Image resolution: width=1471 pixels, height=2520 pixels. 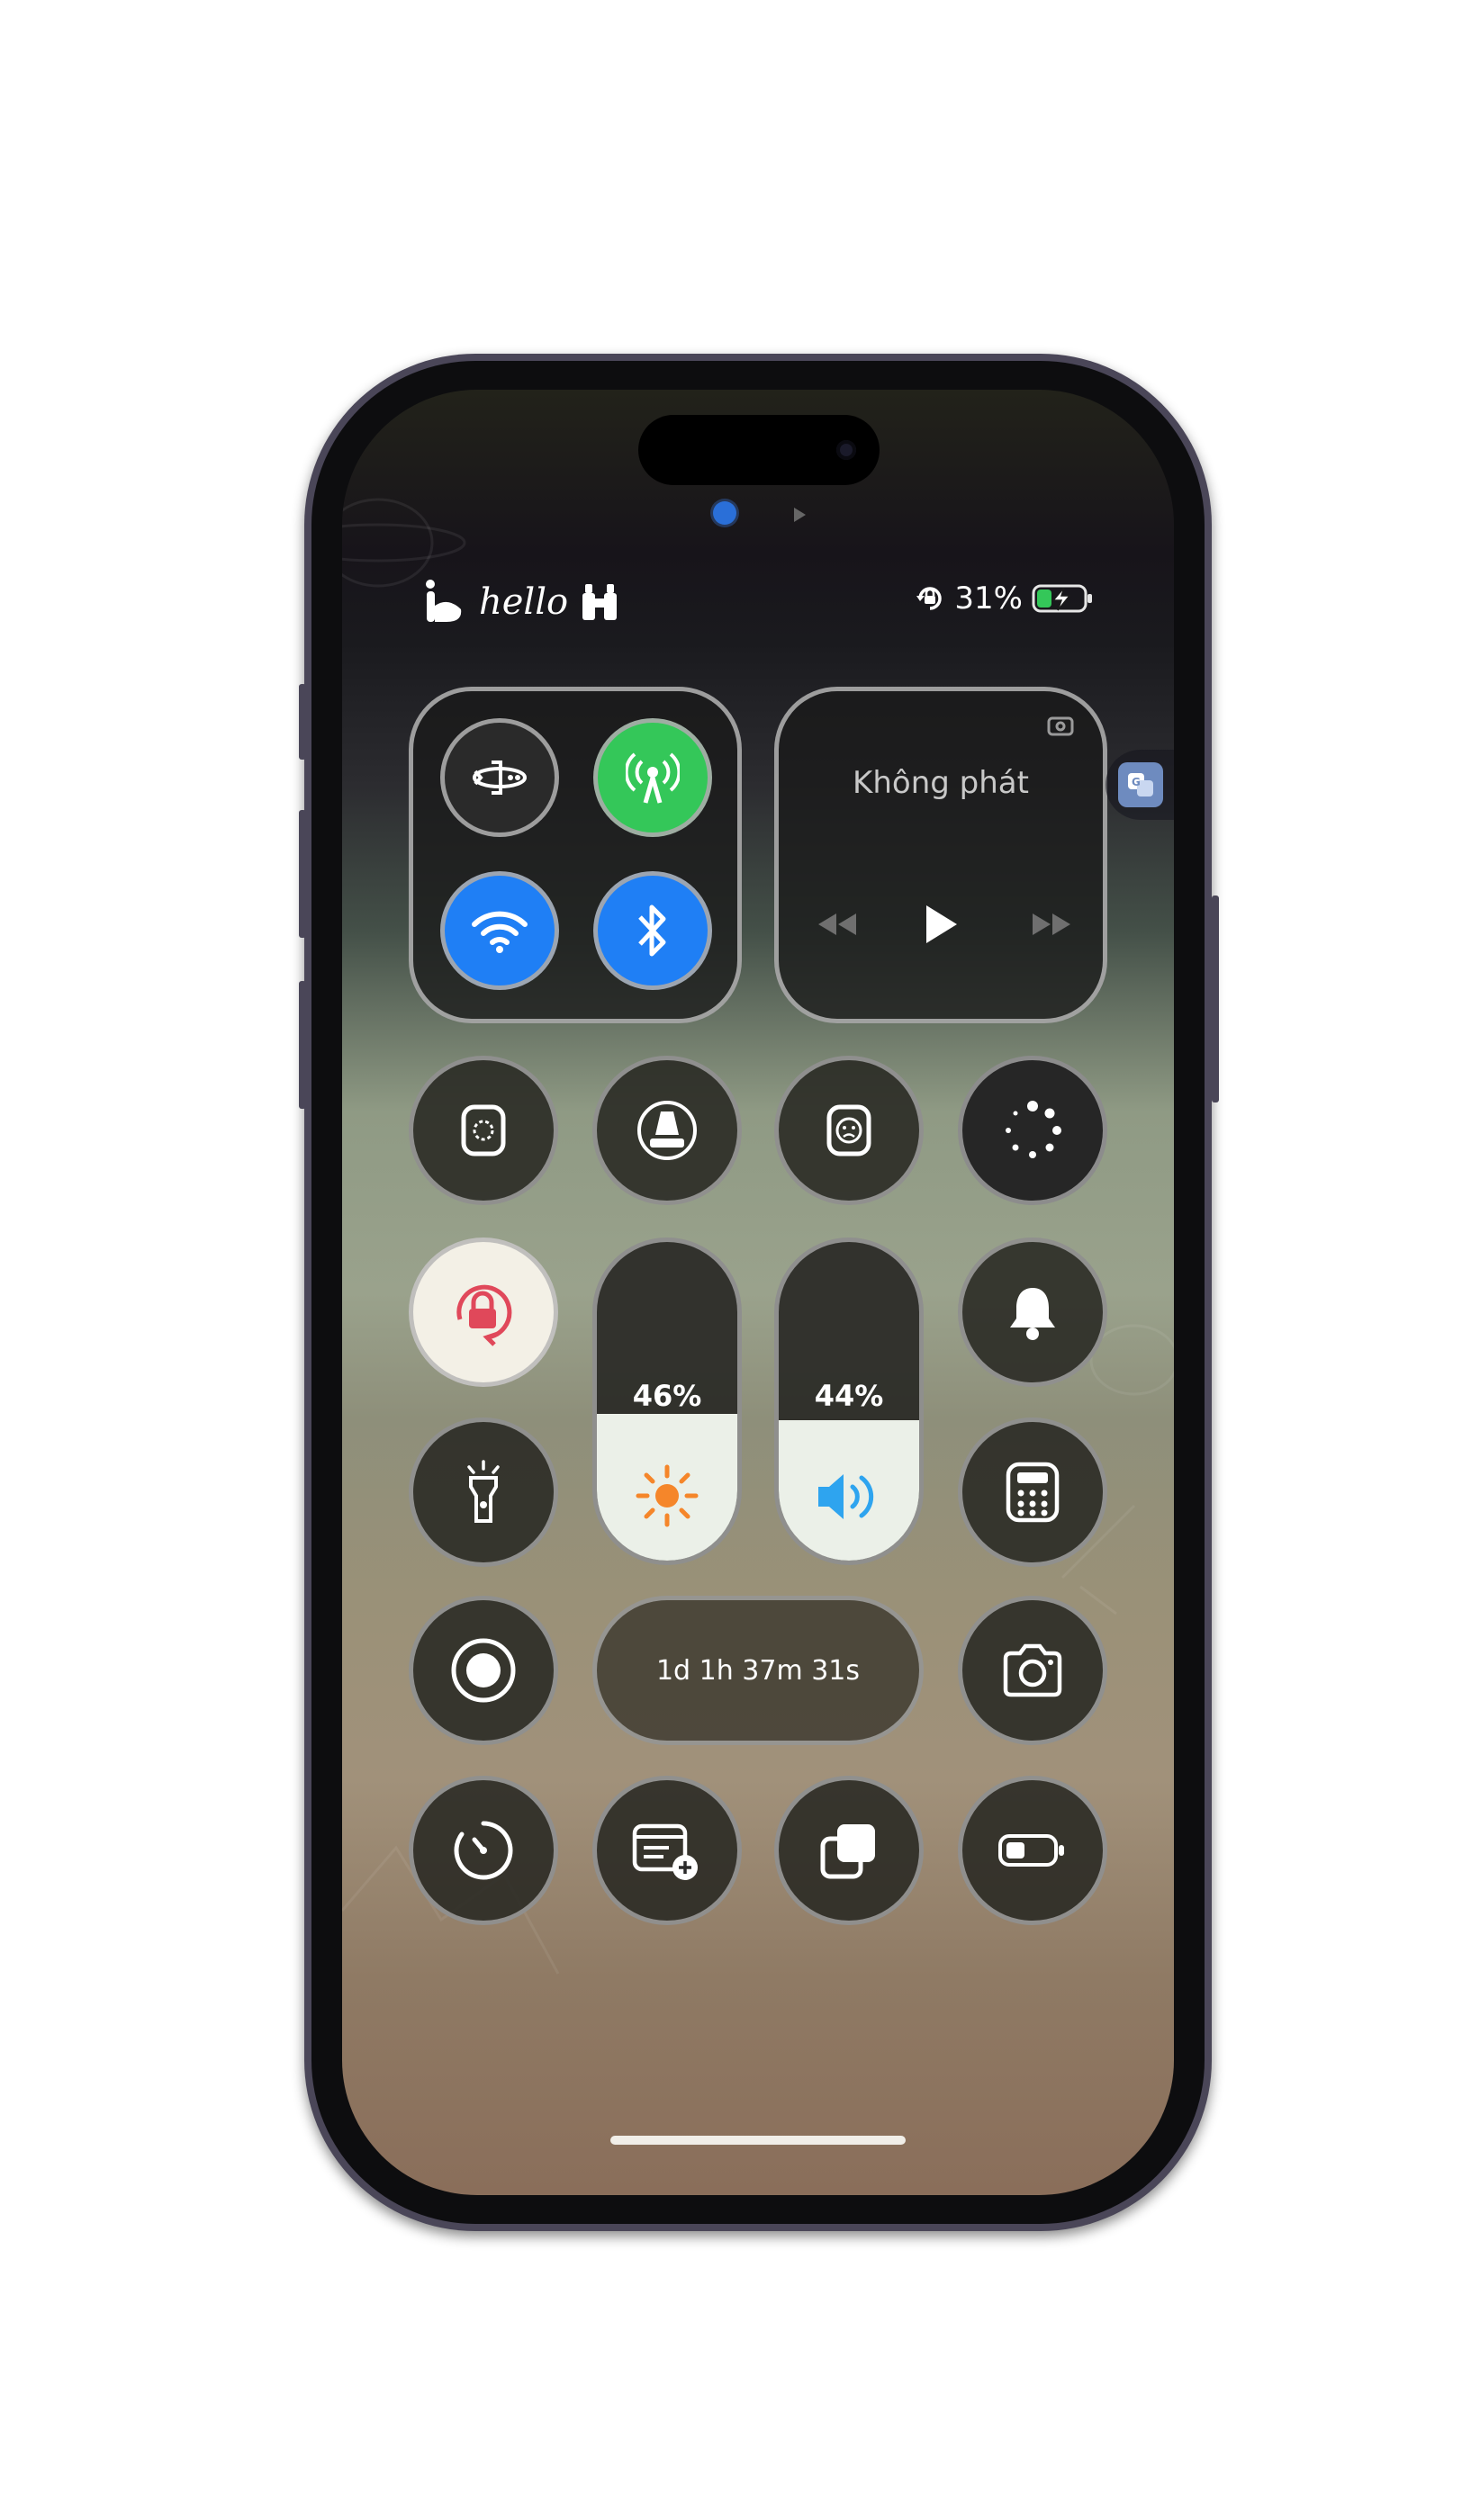 I want to click on airplane-mode-button, so click(x=500, y=777).